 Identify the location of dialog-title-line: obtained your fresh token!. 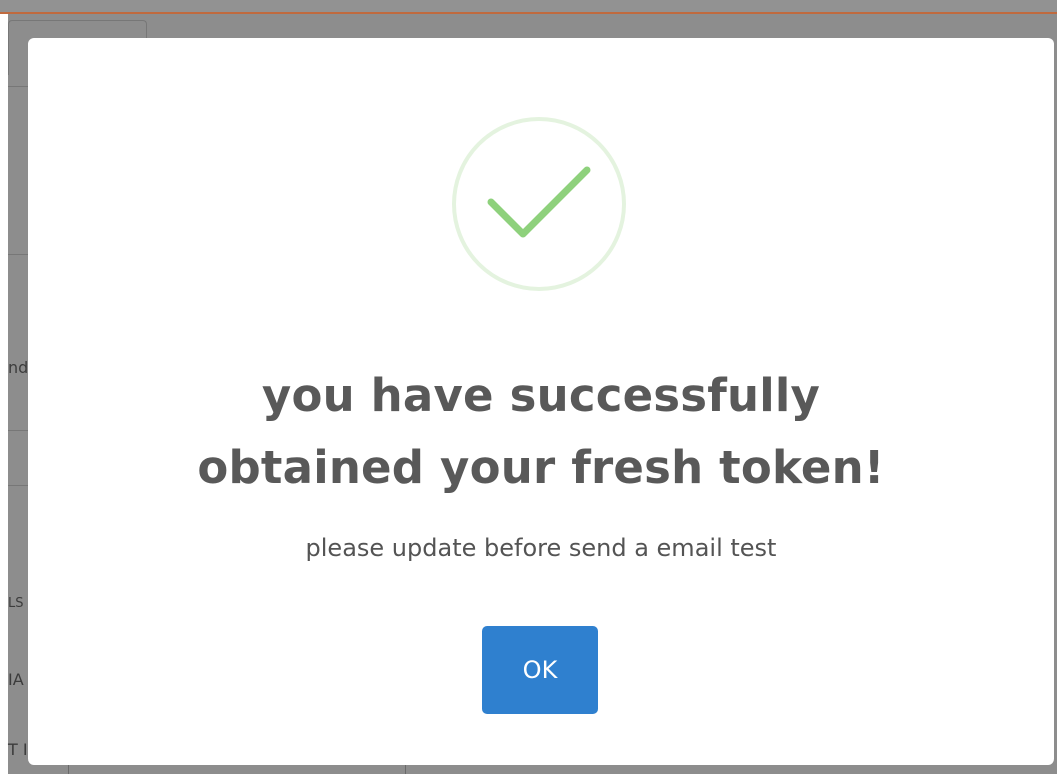
(541, 467).